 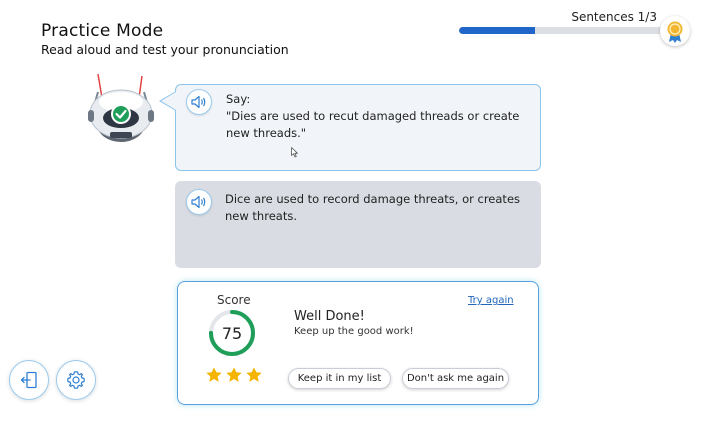 What do you see at coordinates (455, 378) in the screenshot?
I see `dont-ask-again-button: Don't ask me again` at bounding box center [455, 378].